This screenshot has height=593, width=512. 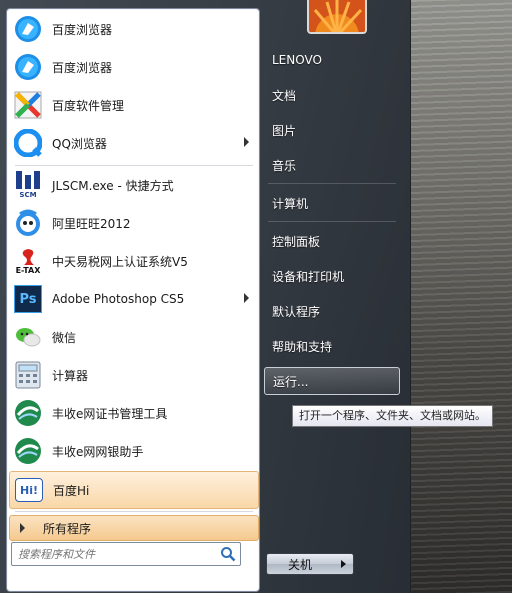 What do you see at coordinates (308, 276) in the screenshot?
I see `right-item-label: 设备和打印机` at bounding box center [308, 276].